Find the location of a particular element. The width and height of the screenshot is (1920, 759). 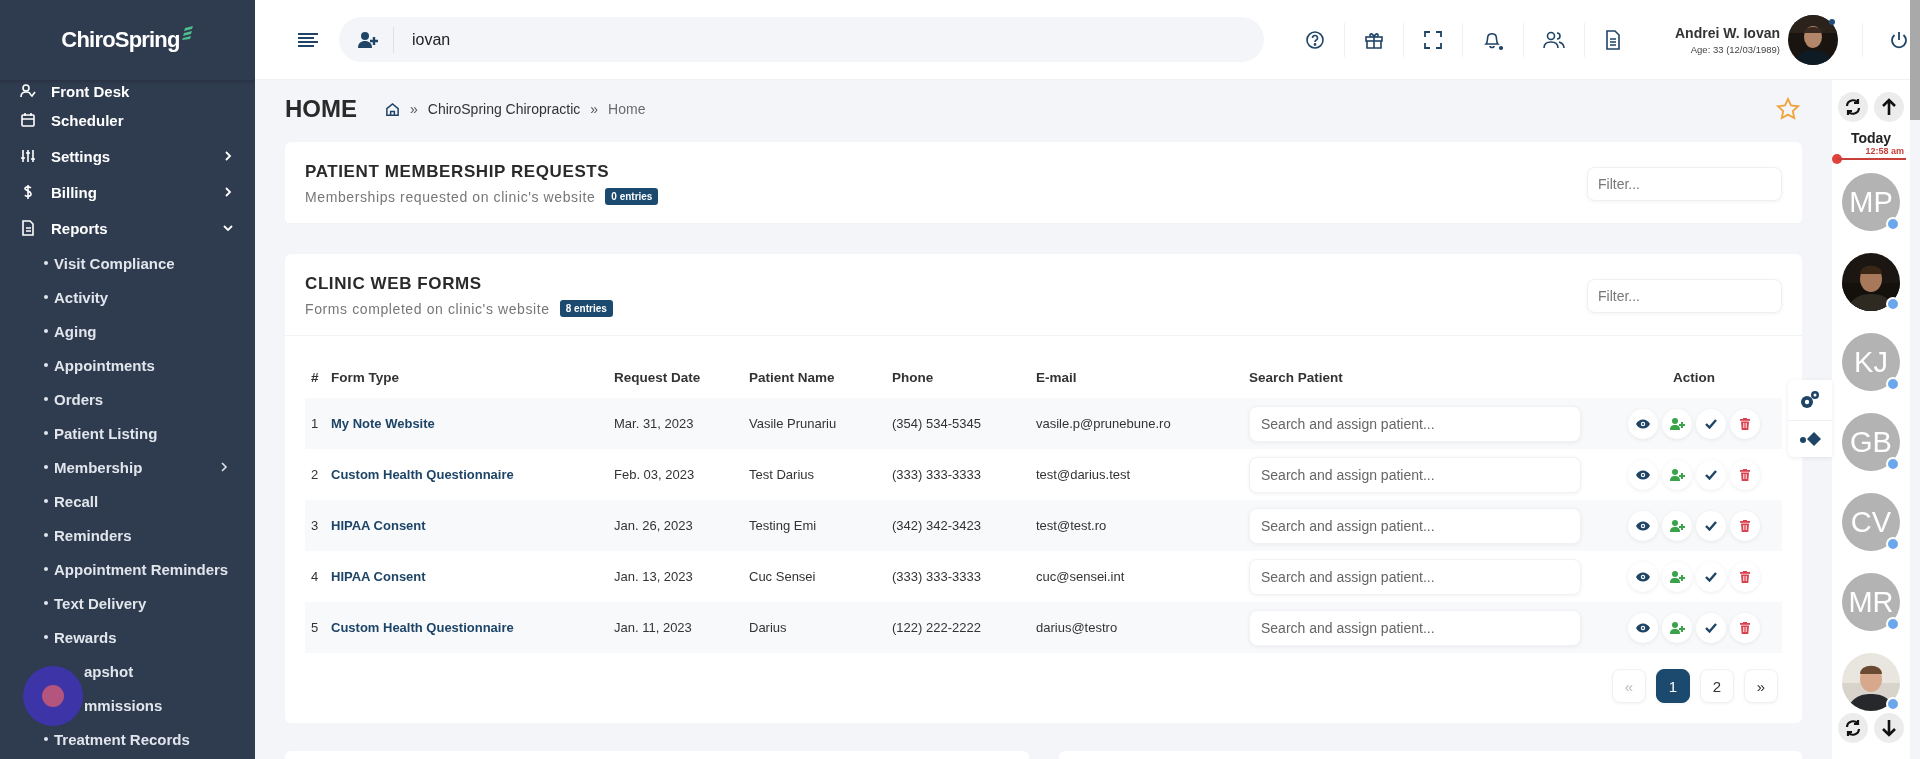

table-cell-text: Jan. 26, 2023 is located at coordinates (654, 525).